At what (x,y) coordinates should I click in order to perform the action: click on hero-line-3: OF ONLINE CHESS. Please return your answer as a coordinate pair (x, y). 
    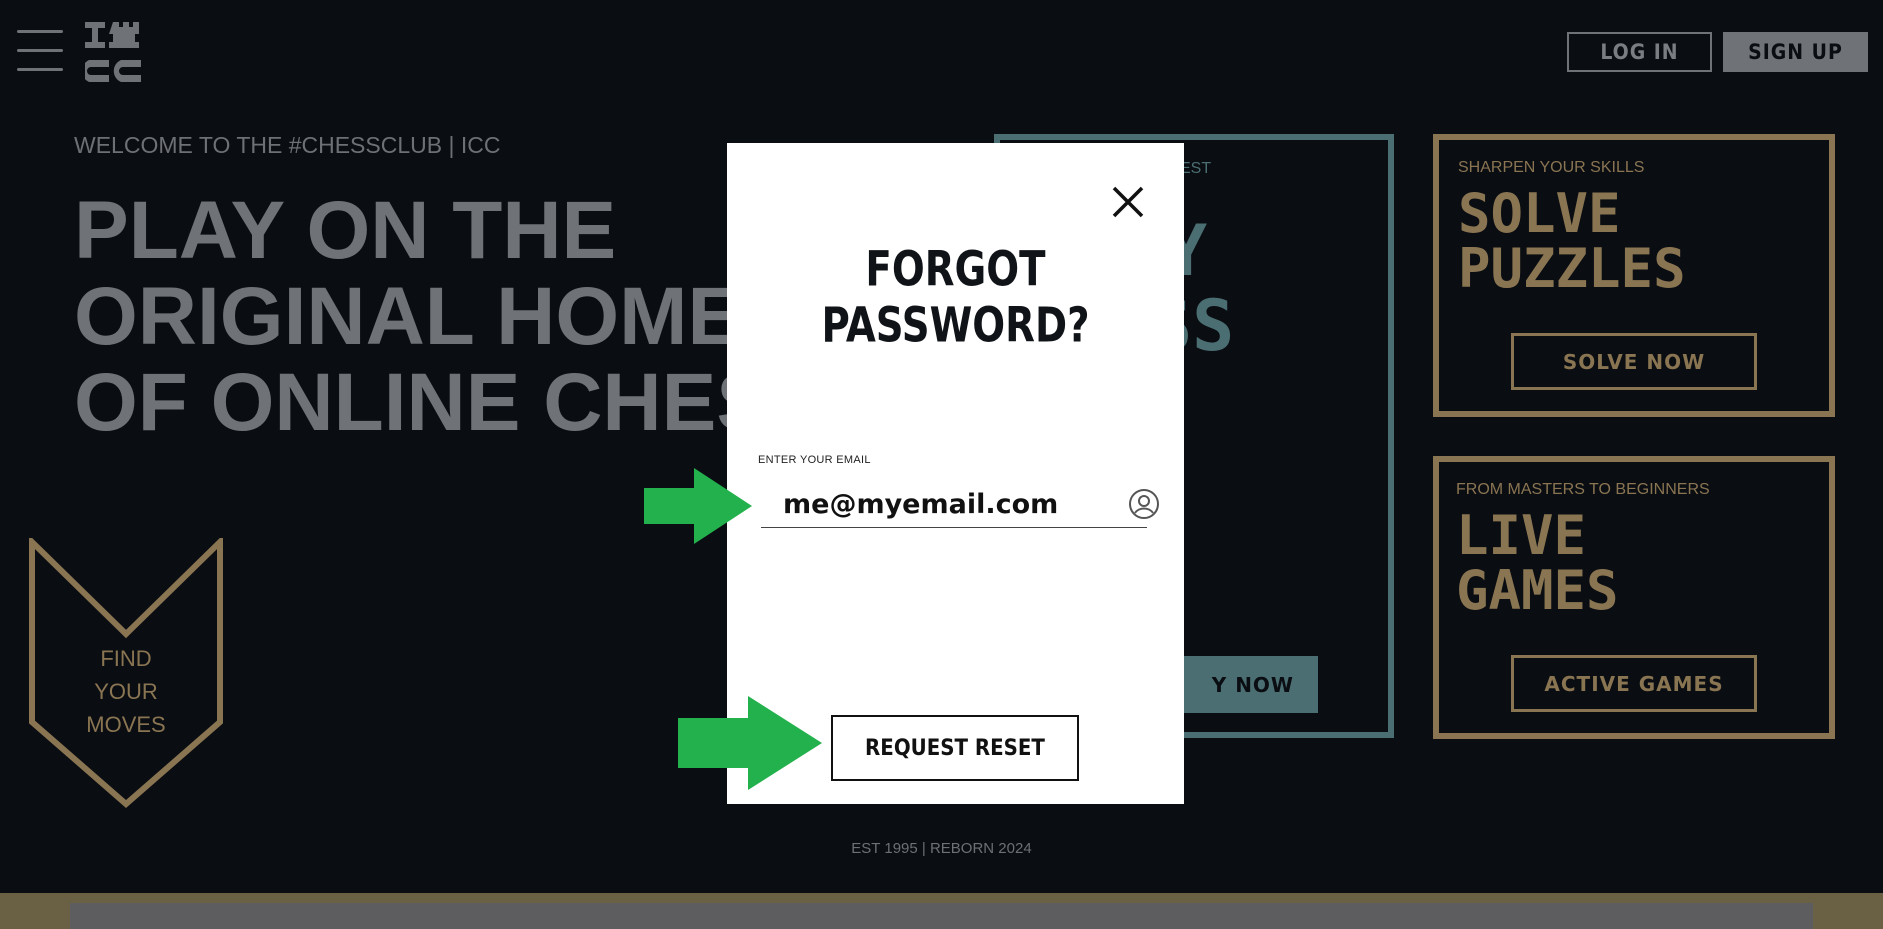
    Looking at the image, I should click on (450, 402).